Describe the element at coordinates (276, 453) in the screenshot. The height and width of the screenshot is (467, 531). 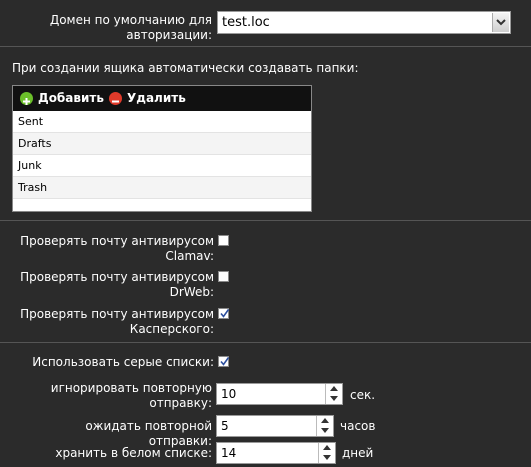
I see `whitelist-keep-stepper: 14` at that location.